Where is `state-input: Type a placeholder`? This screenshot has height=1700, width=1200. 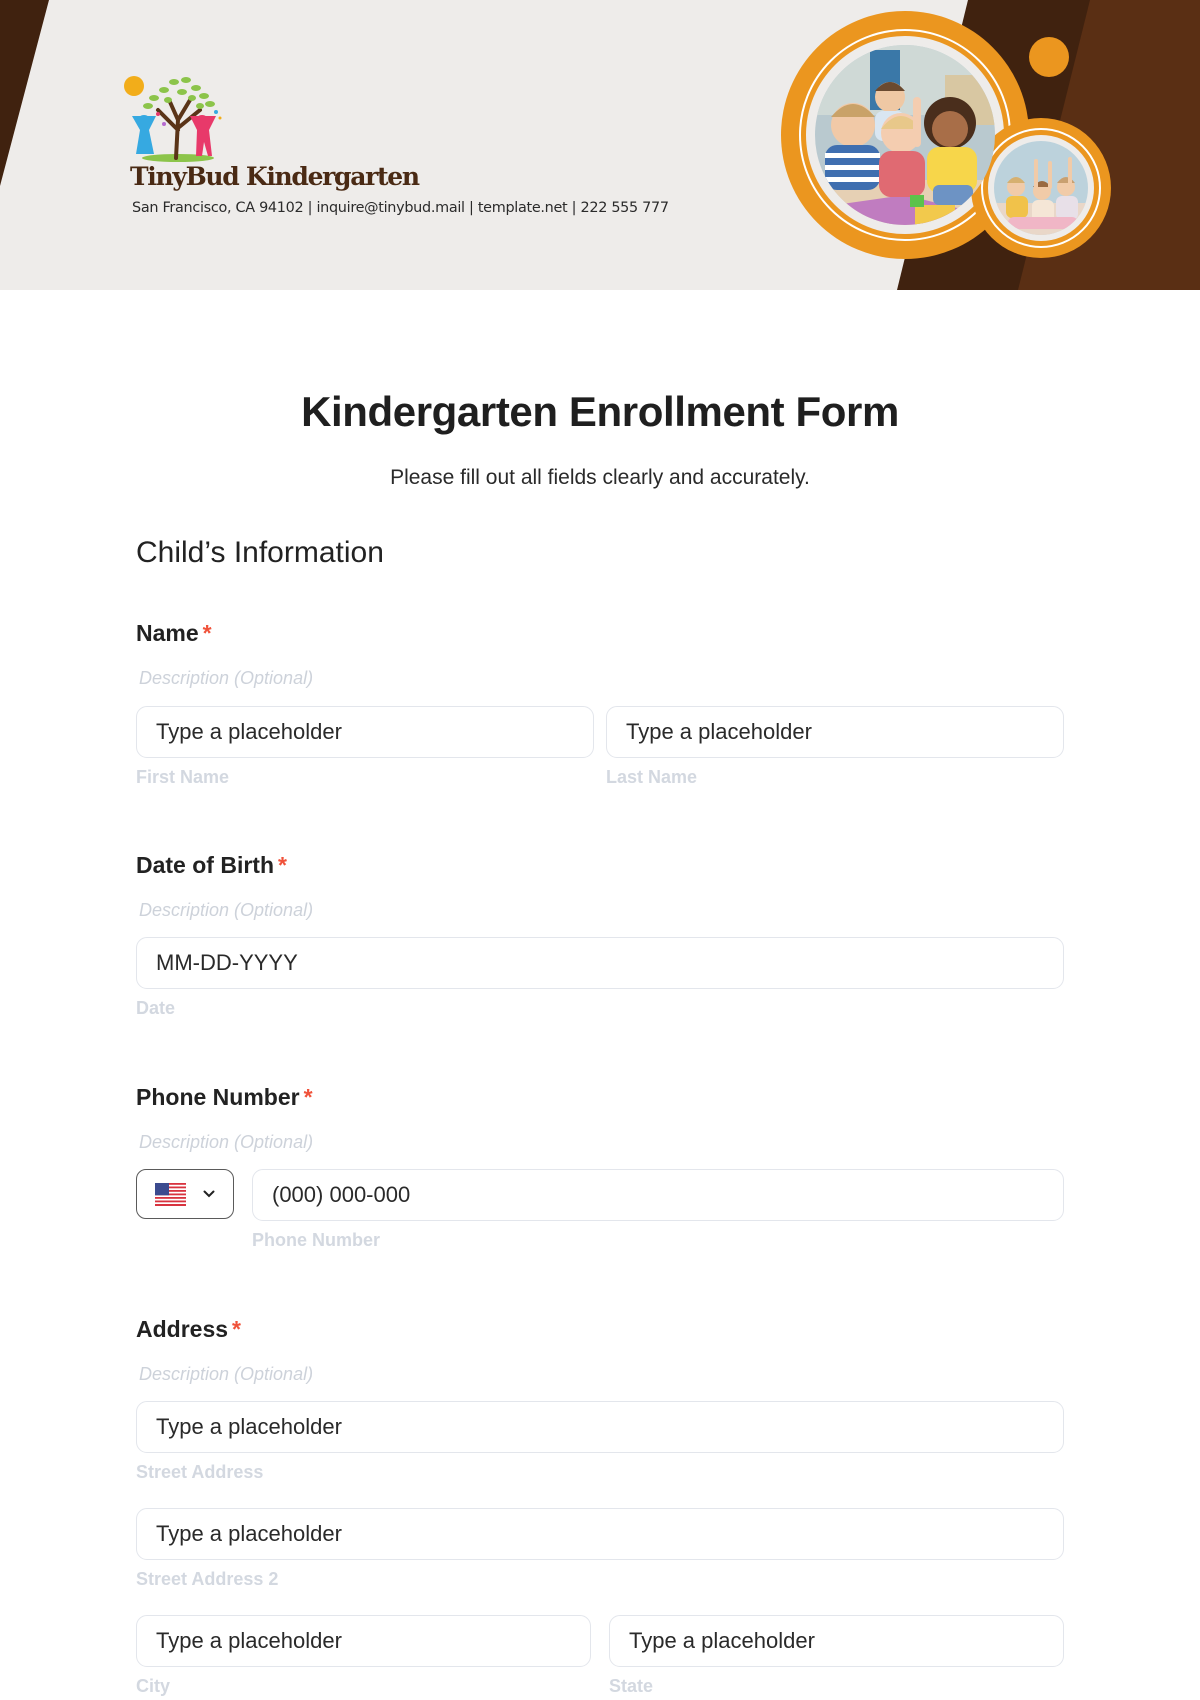 state-input: Type a placeholder is located at coordinates (836, 1641).